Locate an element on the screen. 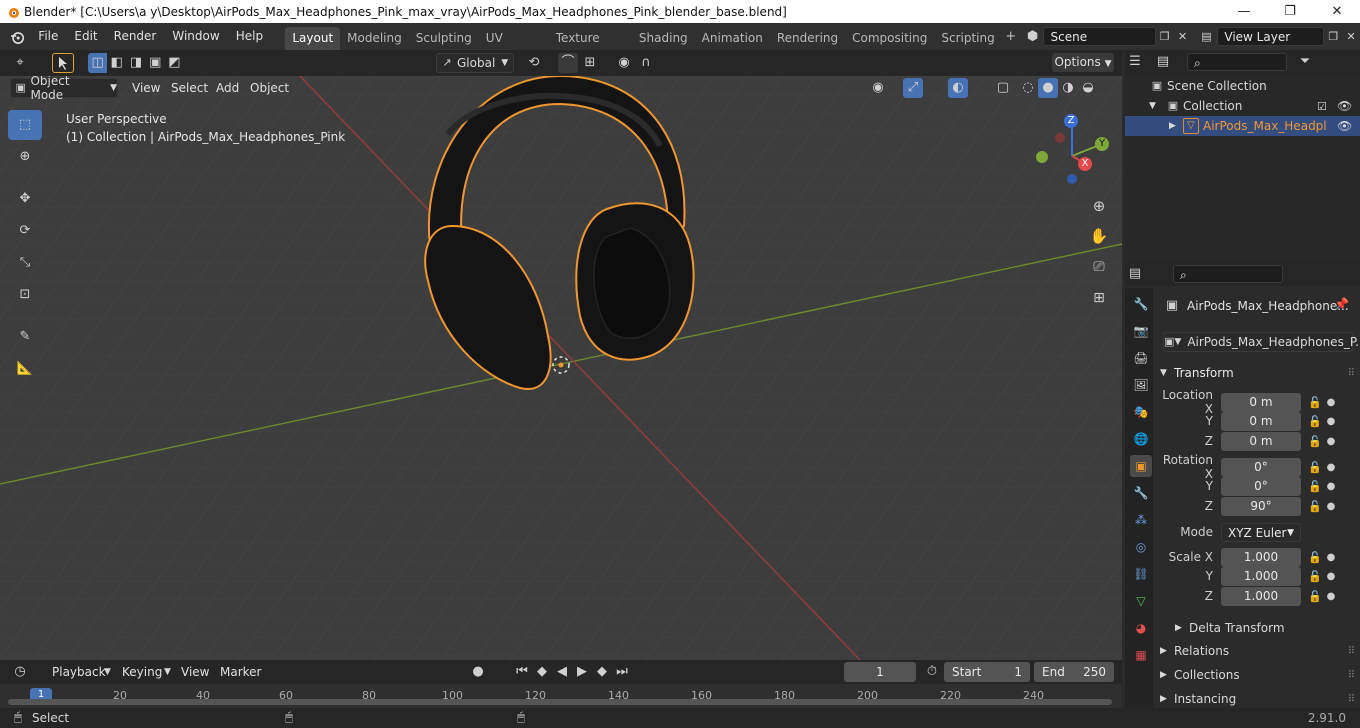  pivot-point-icon: ⟲ is located at coordinates (534, 63).